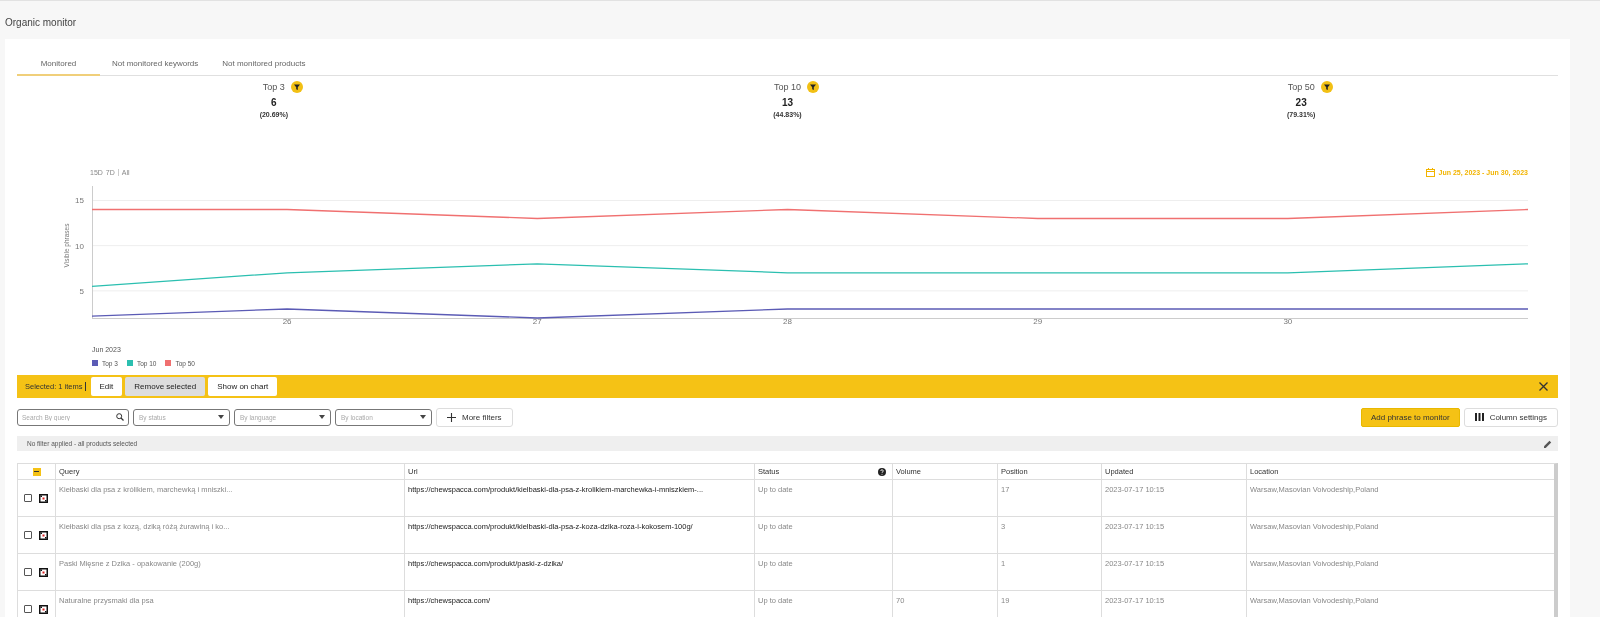 The image size is (1600, 617). Describe the element at coordinates (243, 386) in the screenshot. I see `action-button: Show on chart` at that location.